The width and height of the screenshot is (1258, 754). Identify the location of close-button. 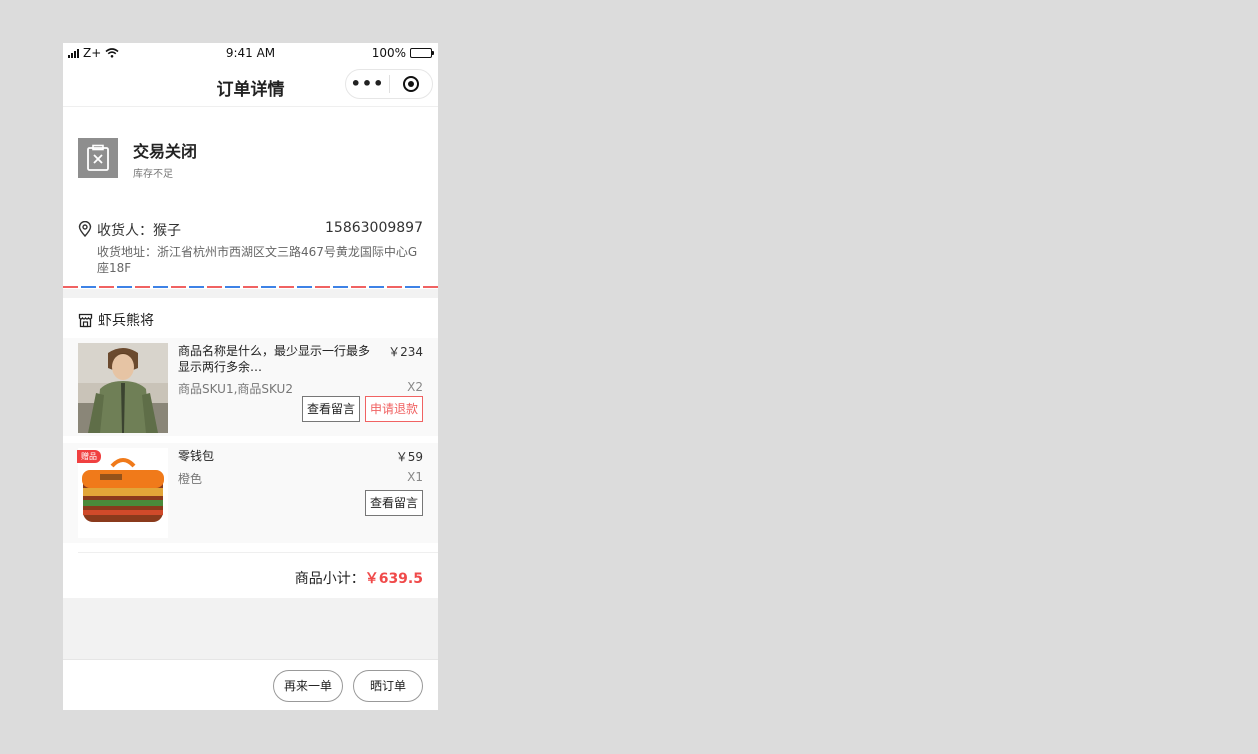
(411, 84).